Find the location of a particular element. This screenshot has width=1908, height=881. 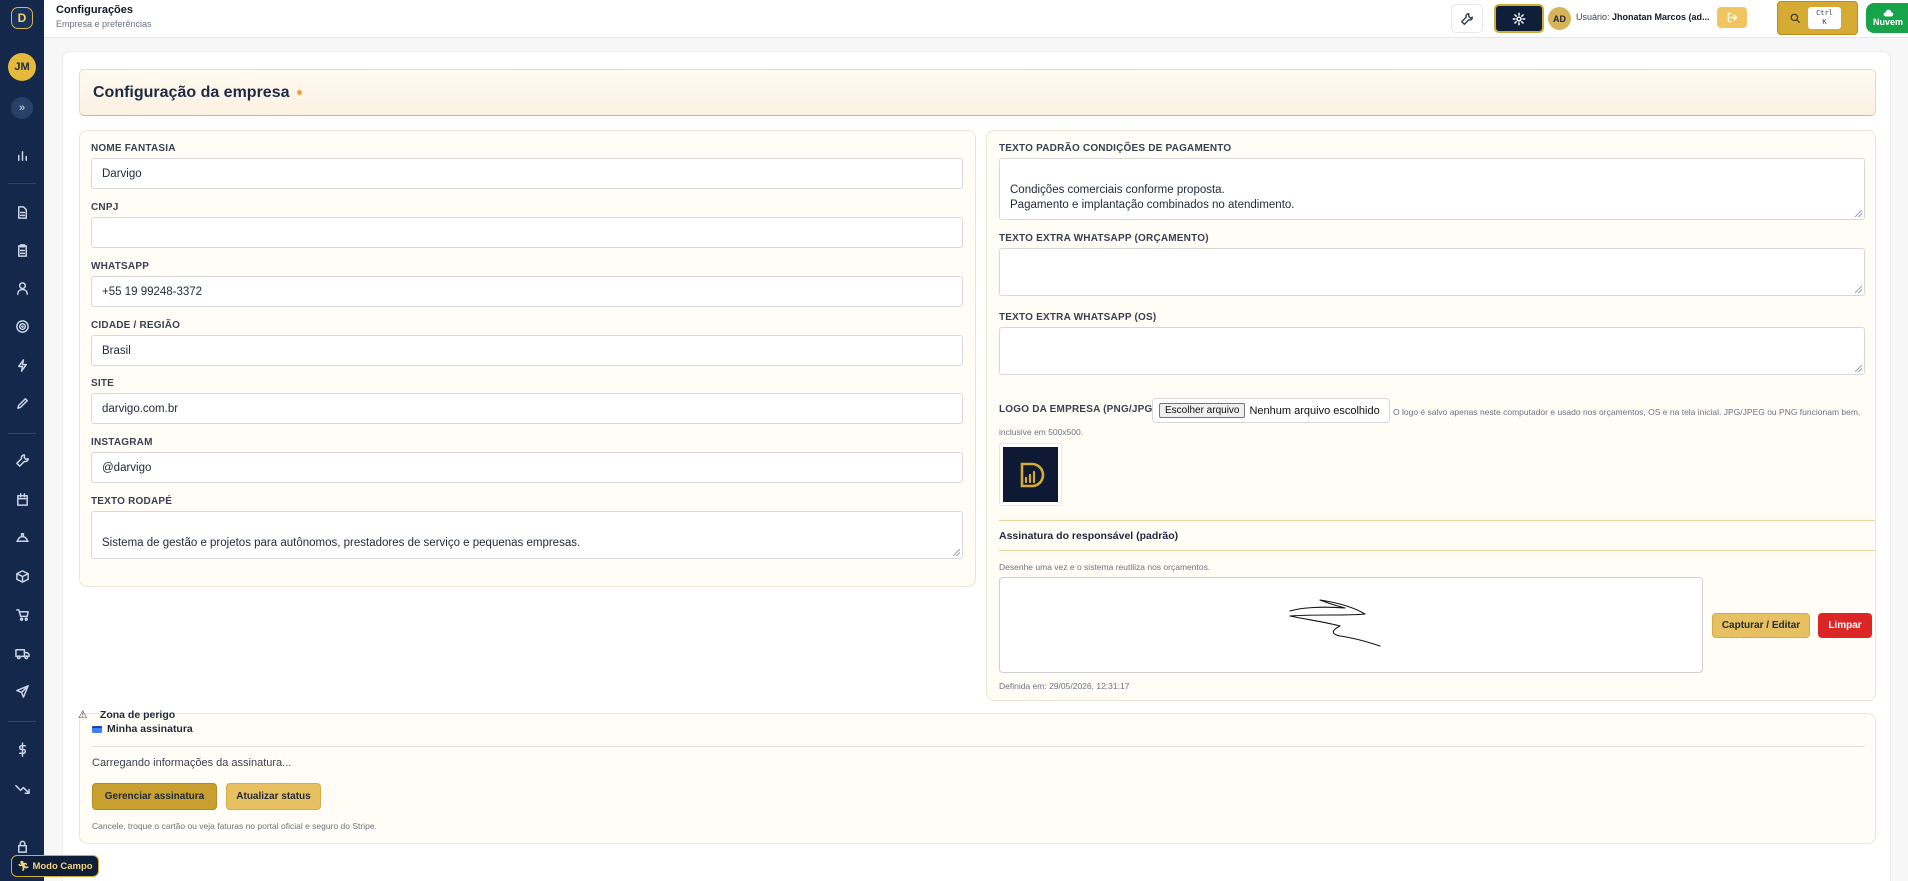

sidebar-item-automations is located at coordinates (22, 365).